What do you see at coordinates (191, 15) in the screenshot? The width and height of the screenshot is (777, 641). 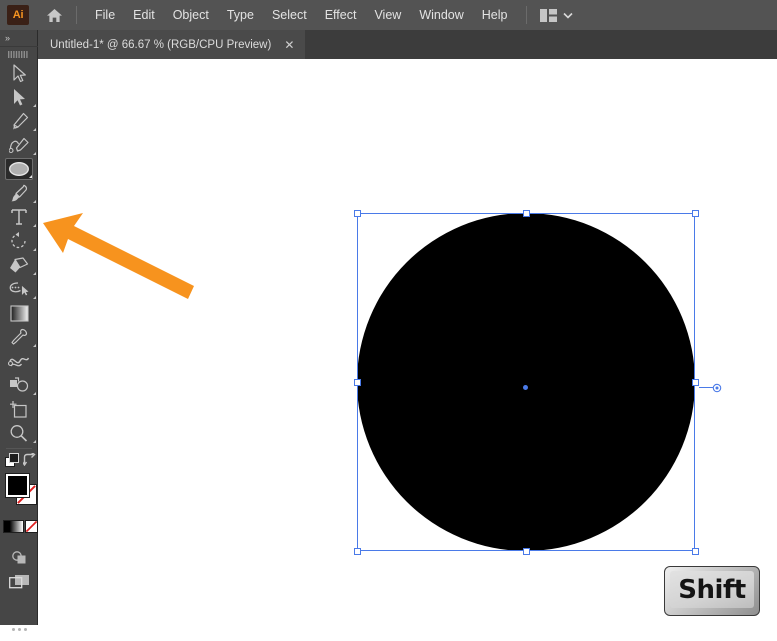 I see `menu-item-object: Object` at bounding box center [191, 15].